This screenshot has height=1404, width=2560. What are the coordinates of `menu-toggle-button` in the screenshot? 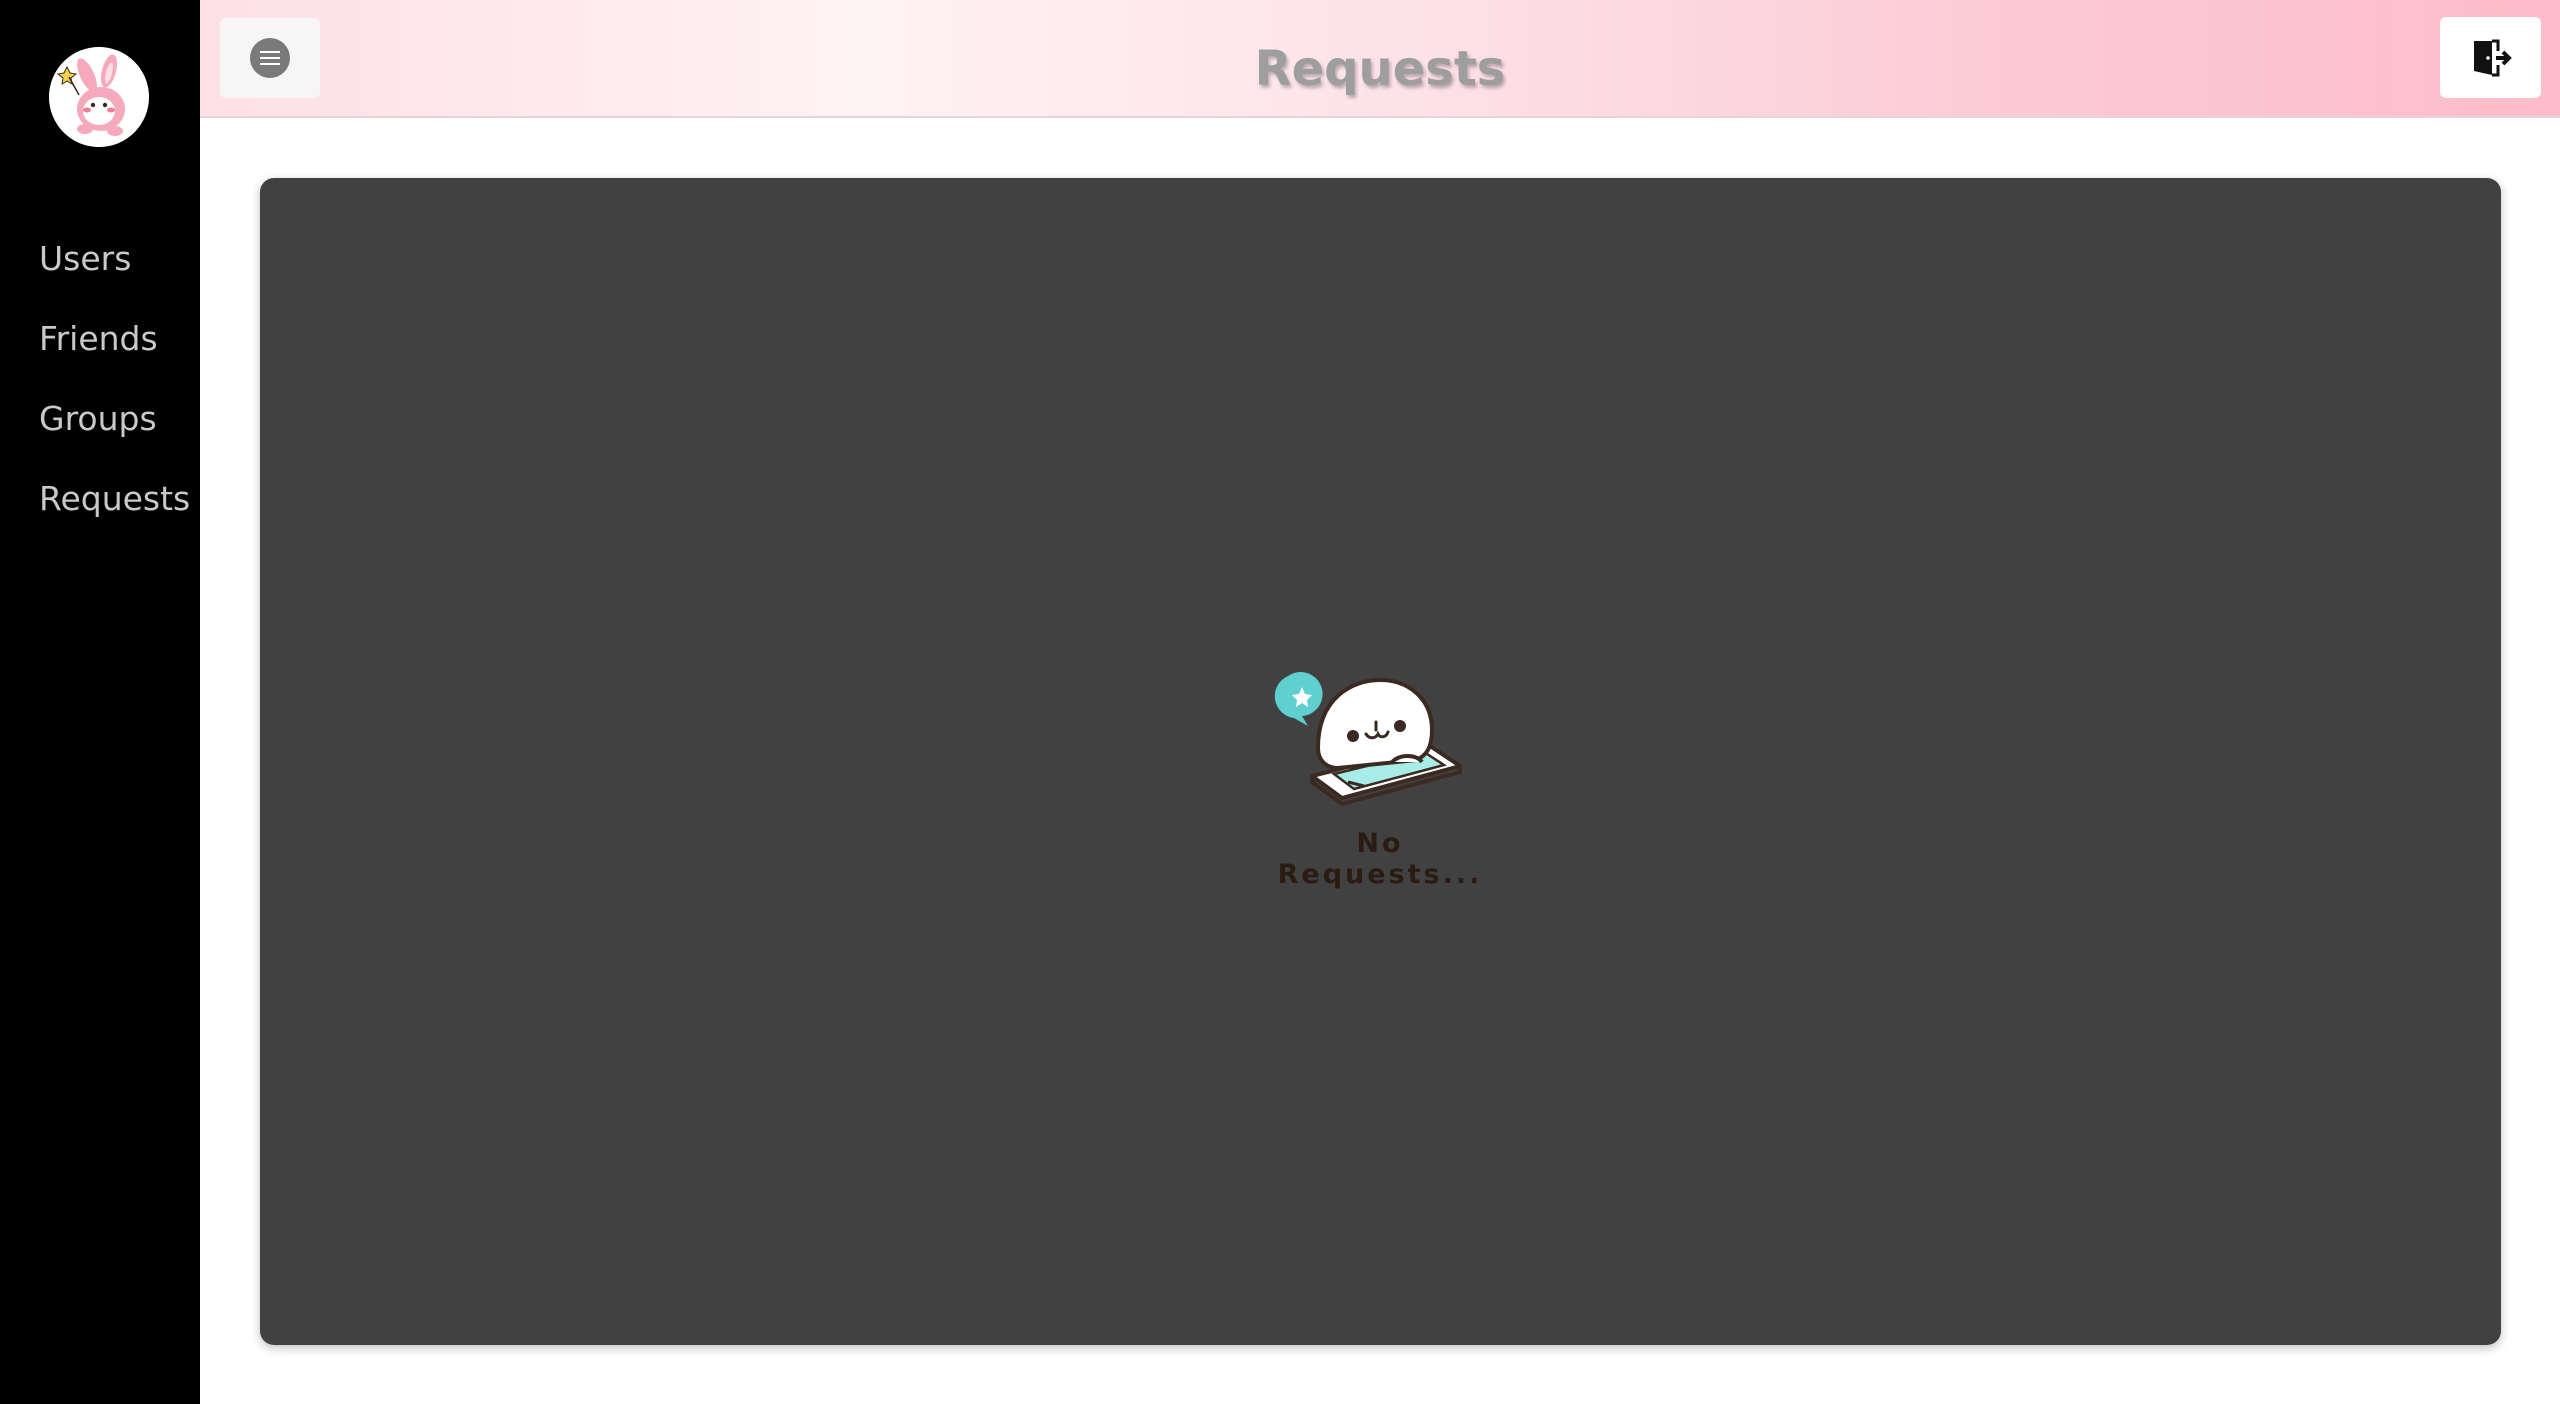 It's located at (270, 58).